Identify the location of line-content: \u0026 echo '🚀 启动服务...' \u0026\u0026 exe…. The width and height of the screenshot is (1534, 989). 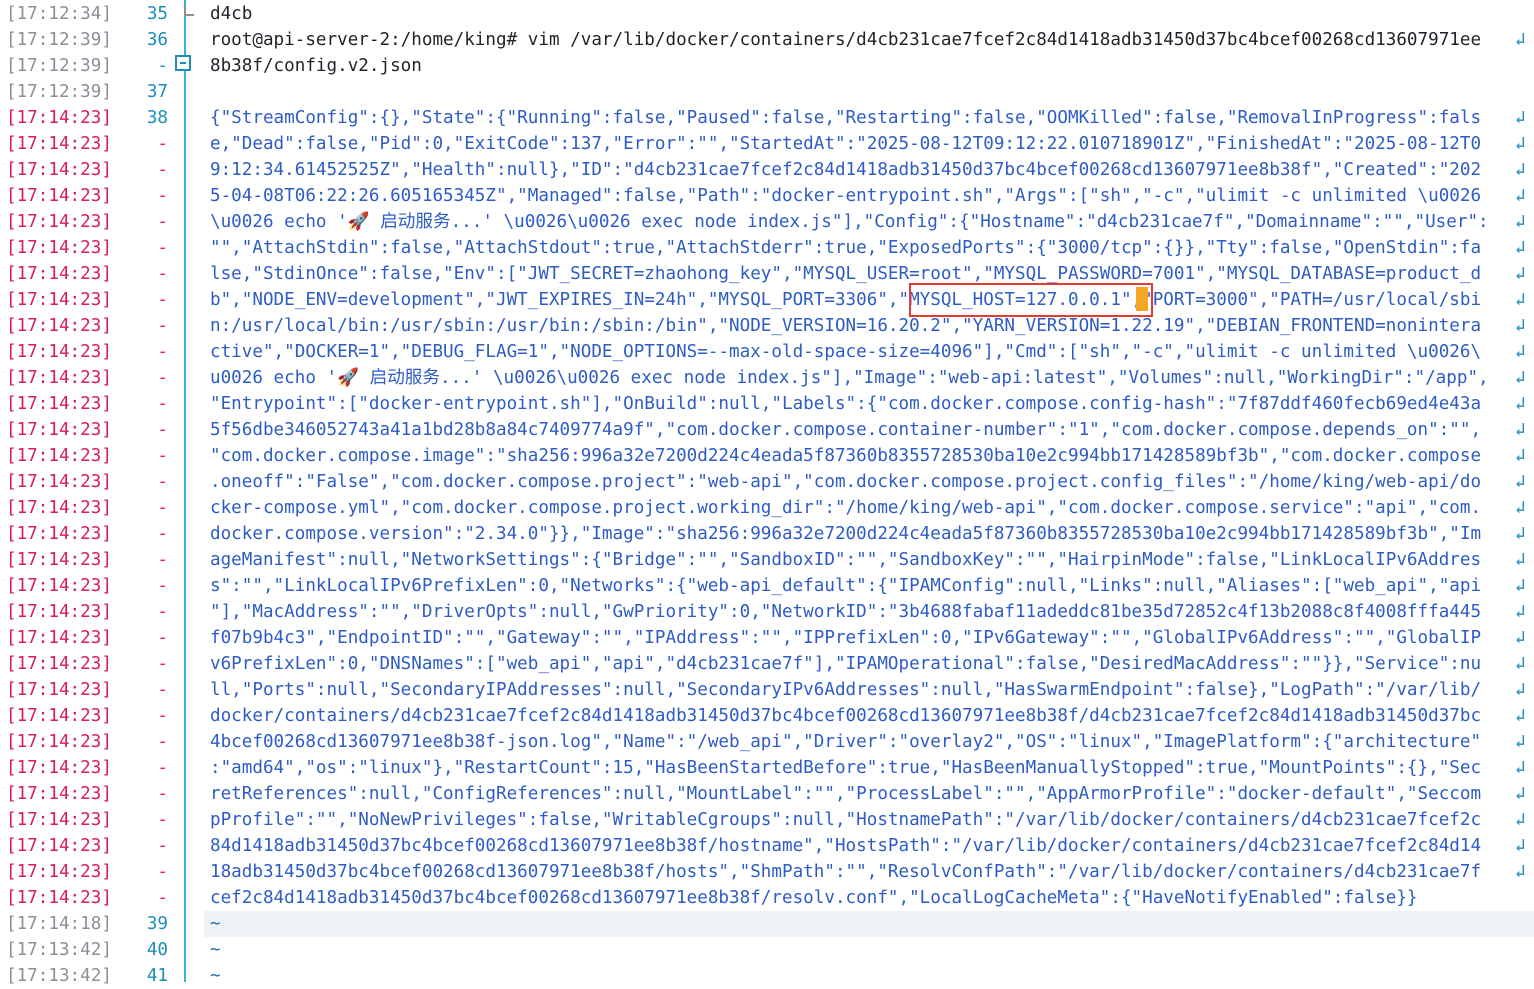
(849, 222).